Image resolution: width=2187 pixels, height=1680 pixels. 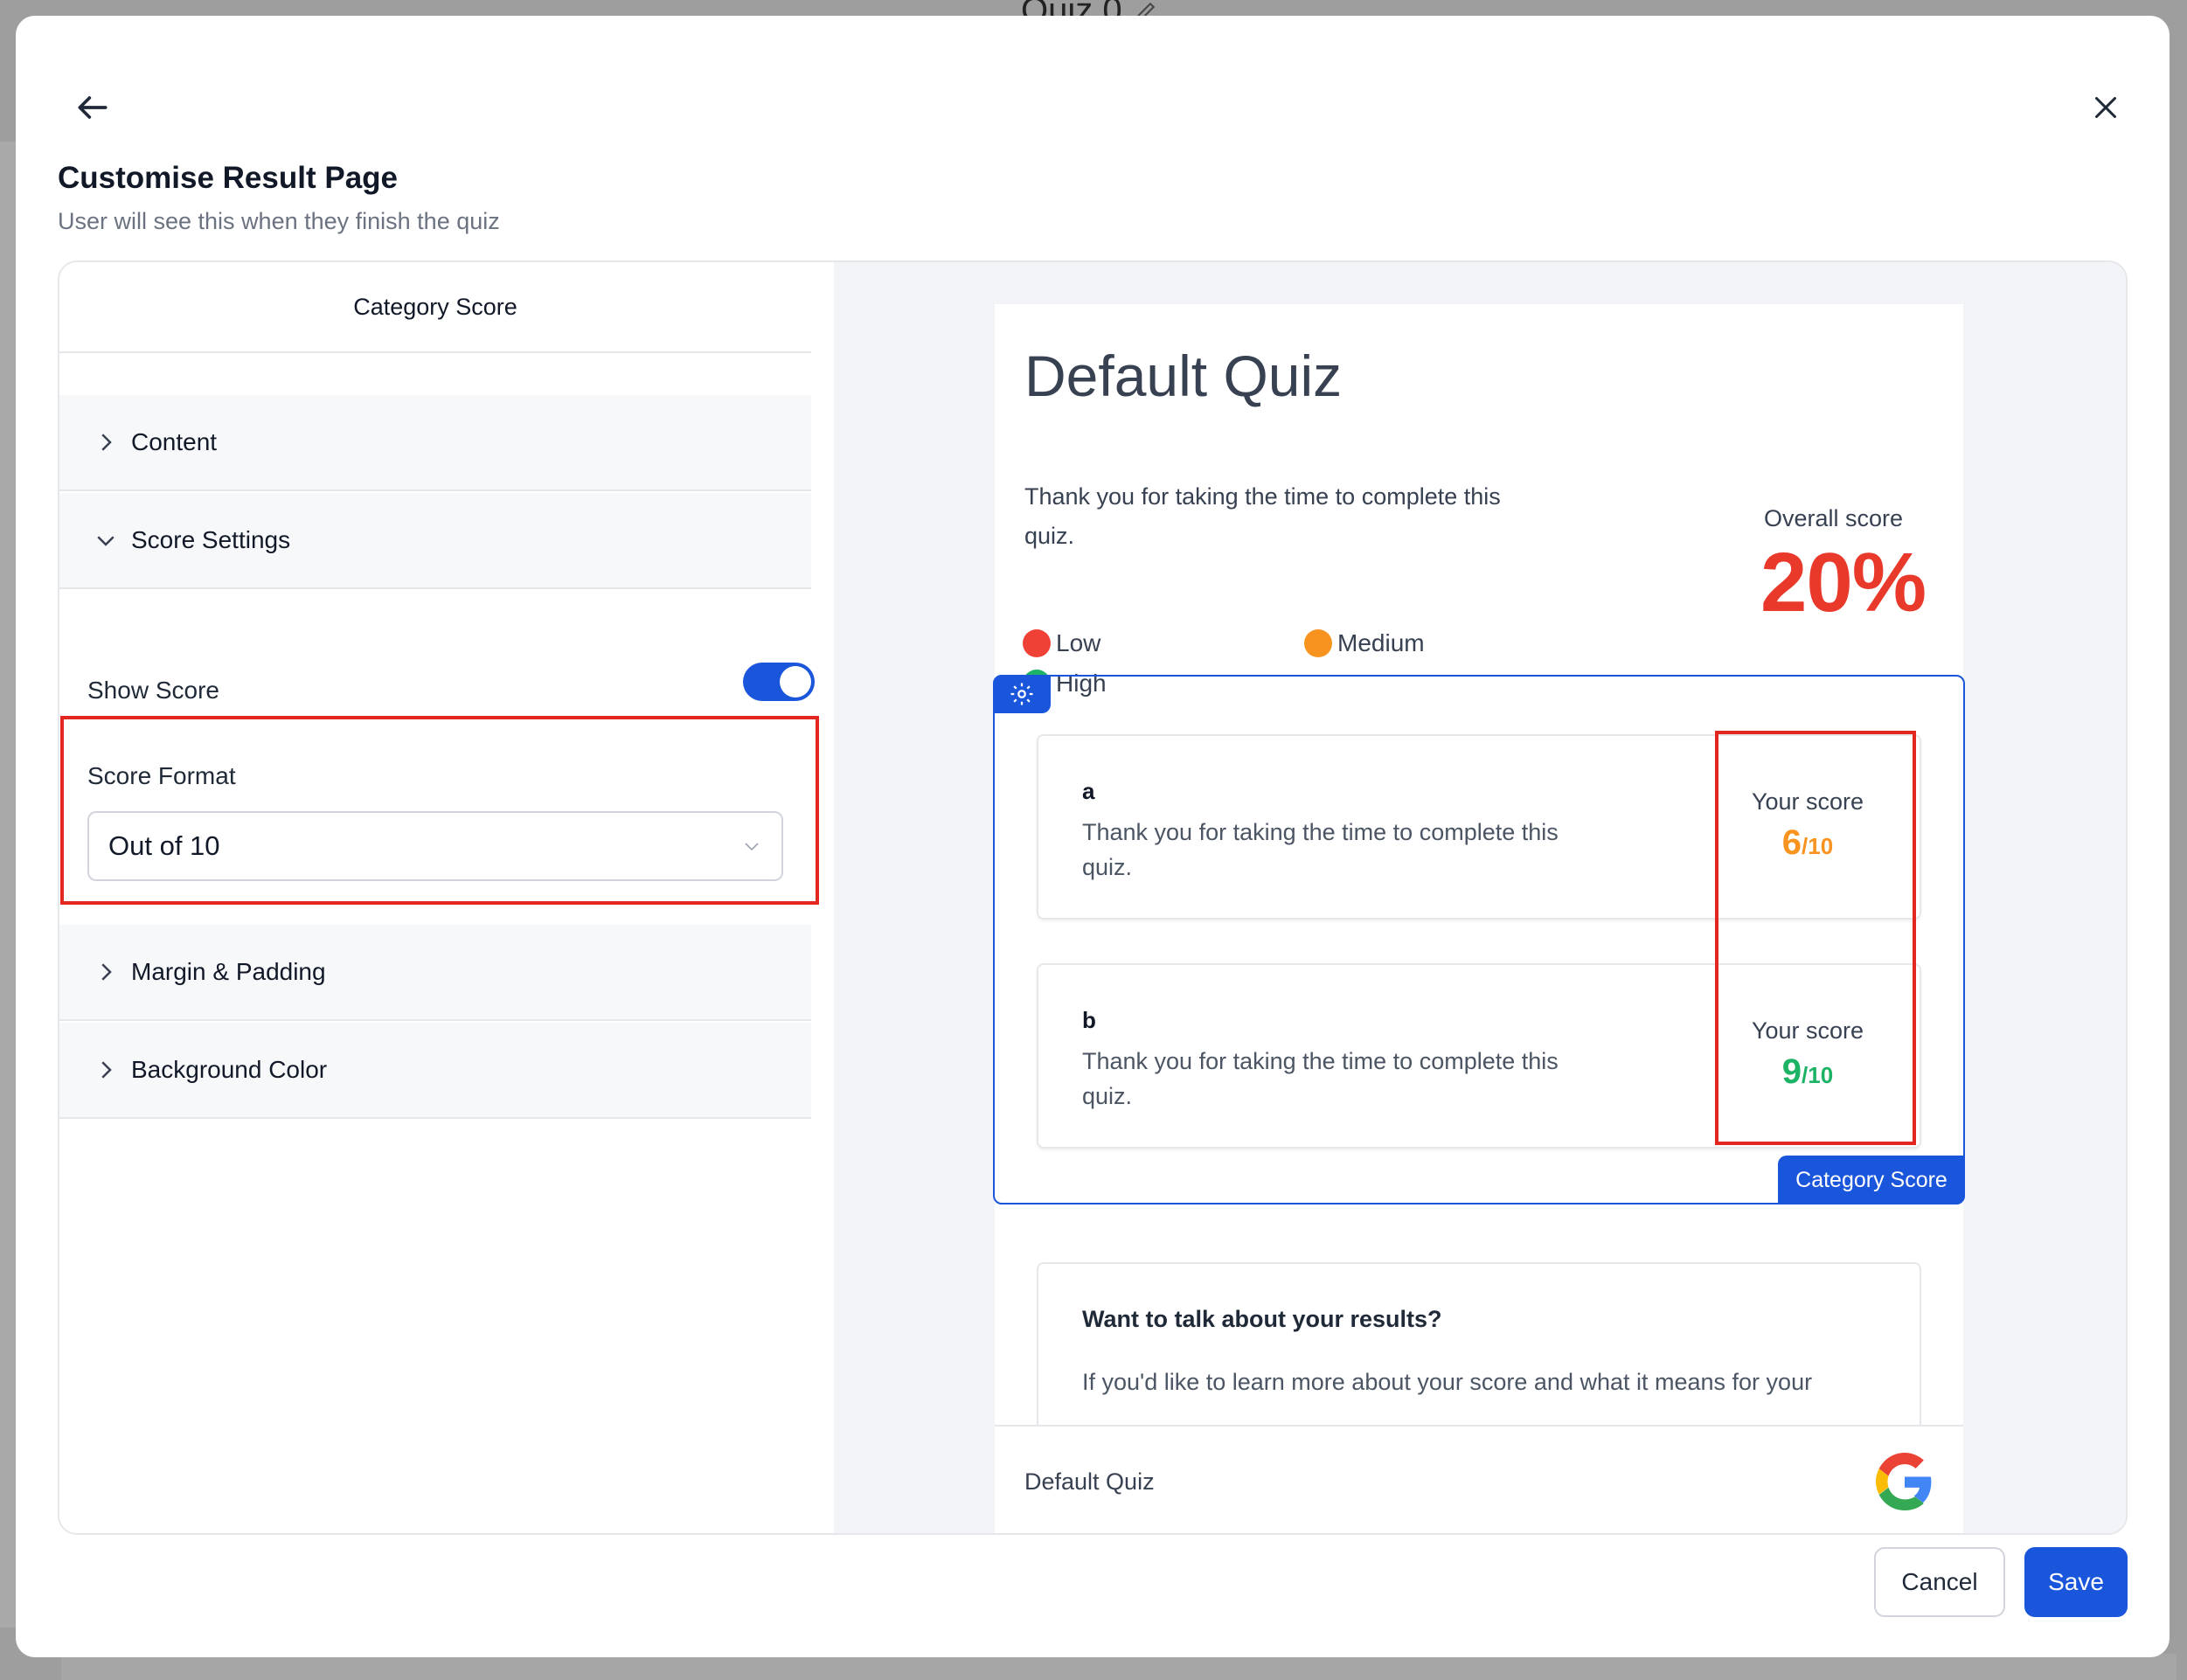 I want to click on show-score-toggle, so click(x=779, y=682).